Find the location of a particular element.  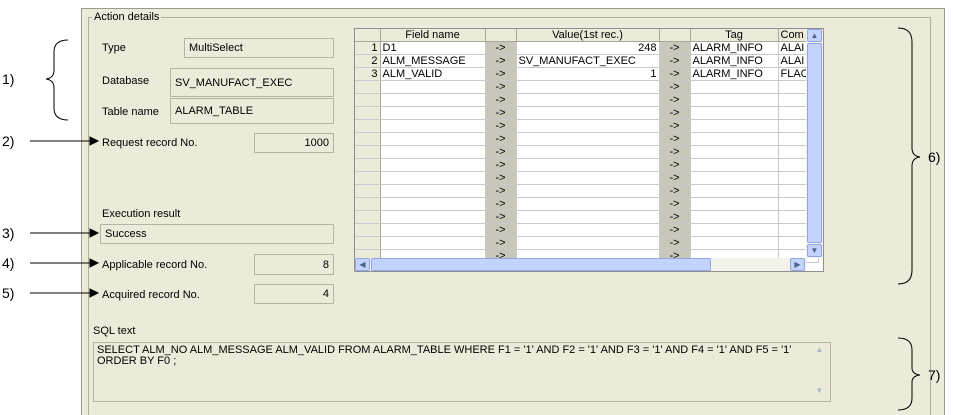

callout-7-brace is located at coordinates (909, 374).